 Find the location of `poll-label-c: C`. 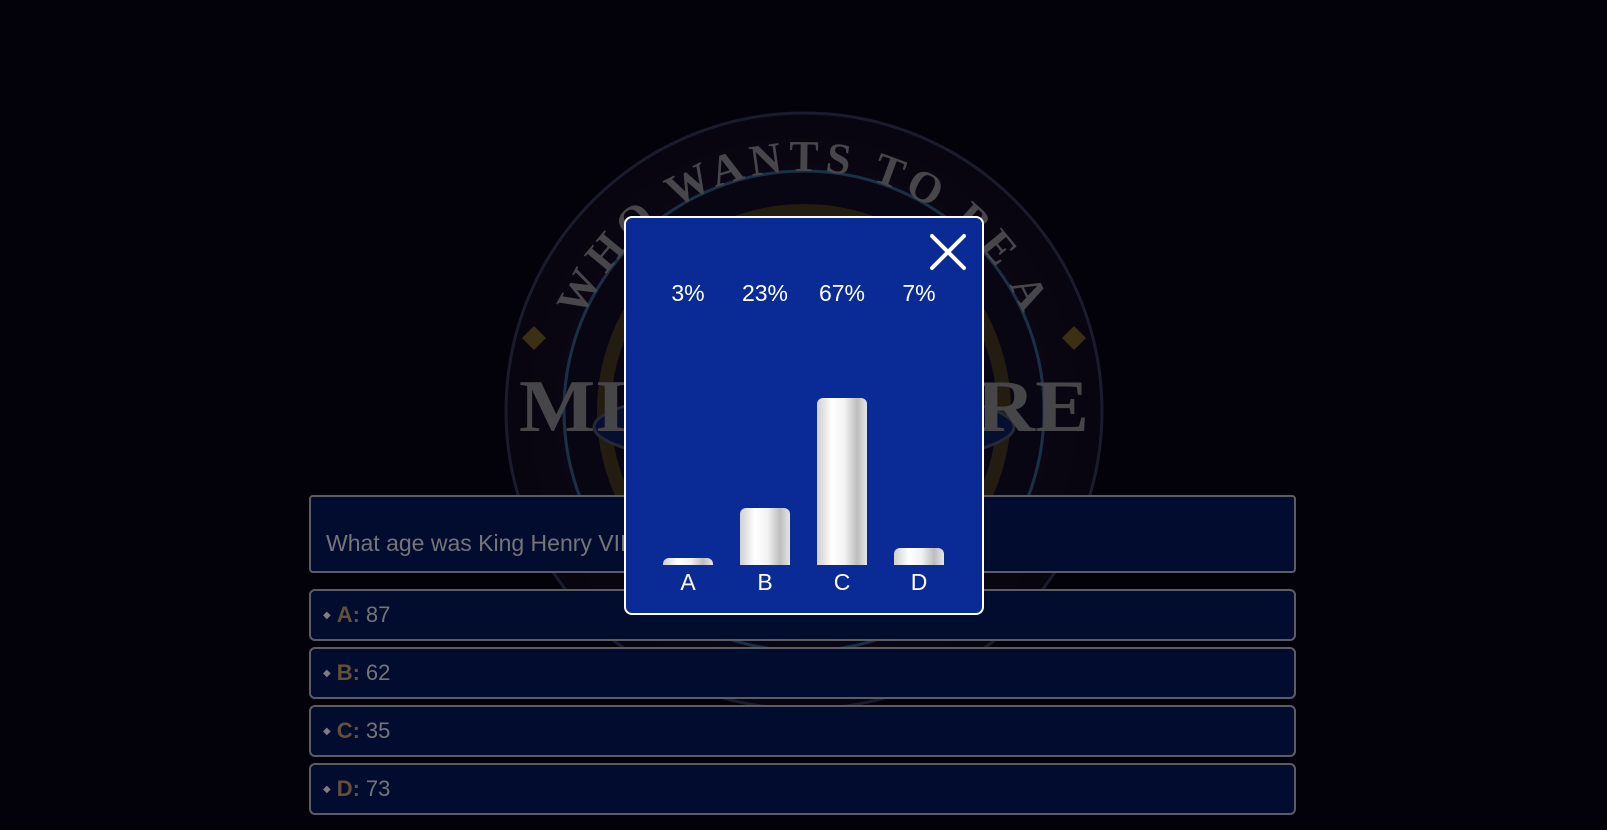

poll-label-c: C is located at coordinates (842, 582).